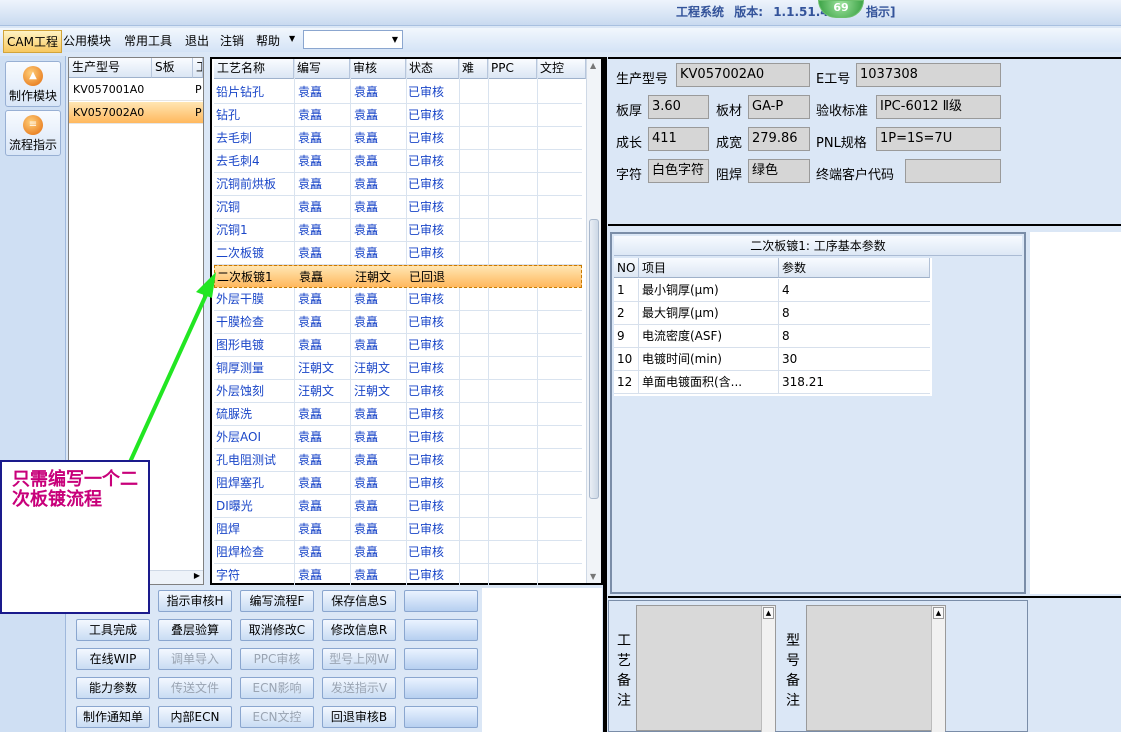 The image size is (1121, 732). What do you see at coordinates (876, 668) in the screenshot?
I see `model-notes-box: ▲` at bounding box center [876, 668].